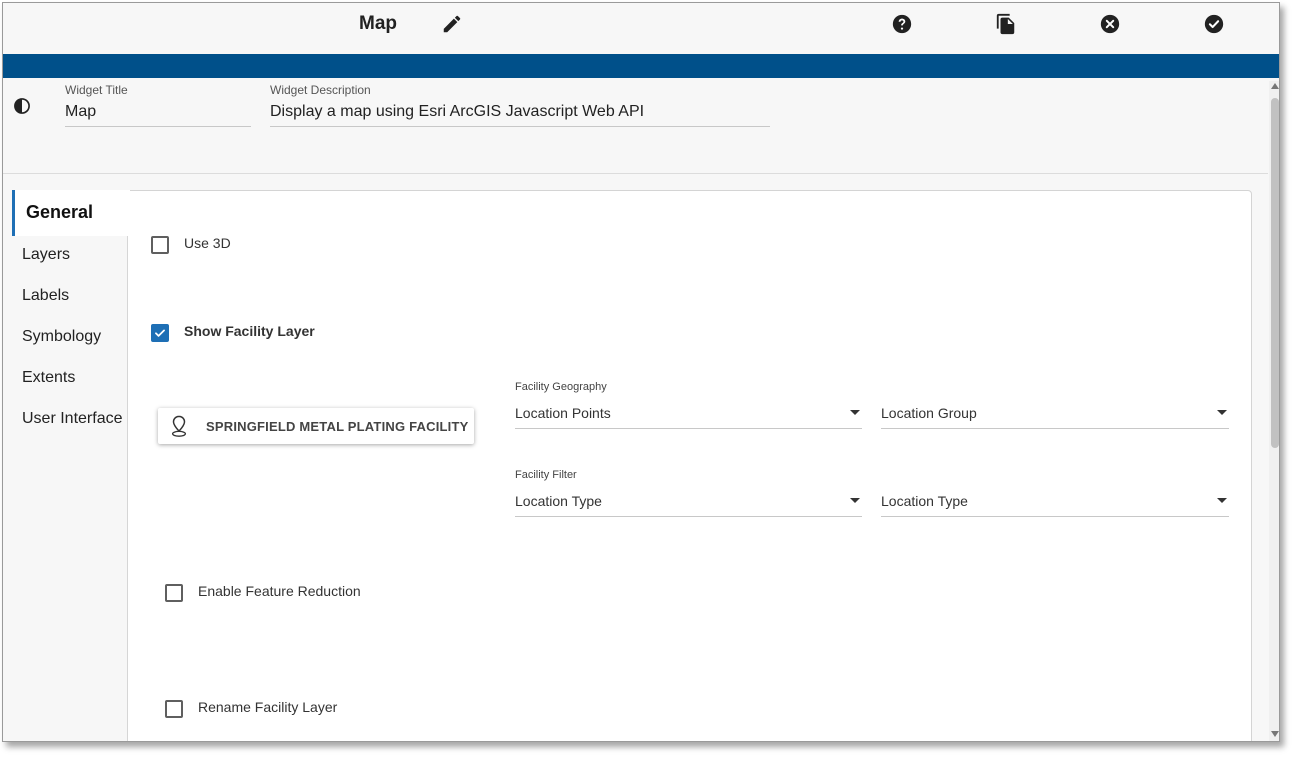 This screenshot has width=1296, height=758. Describe the element at coordinates (174, 709) in the screenshot. I see `rename-facility-layer-checkbox` at that location.